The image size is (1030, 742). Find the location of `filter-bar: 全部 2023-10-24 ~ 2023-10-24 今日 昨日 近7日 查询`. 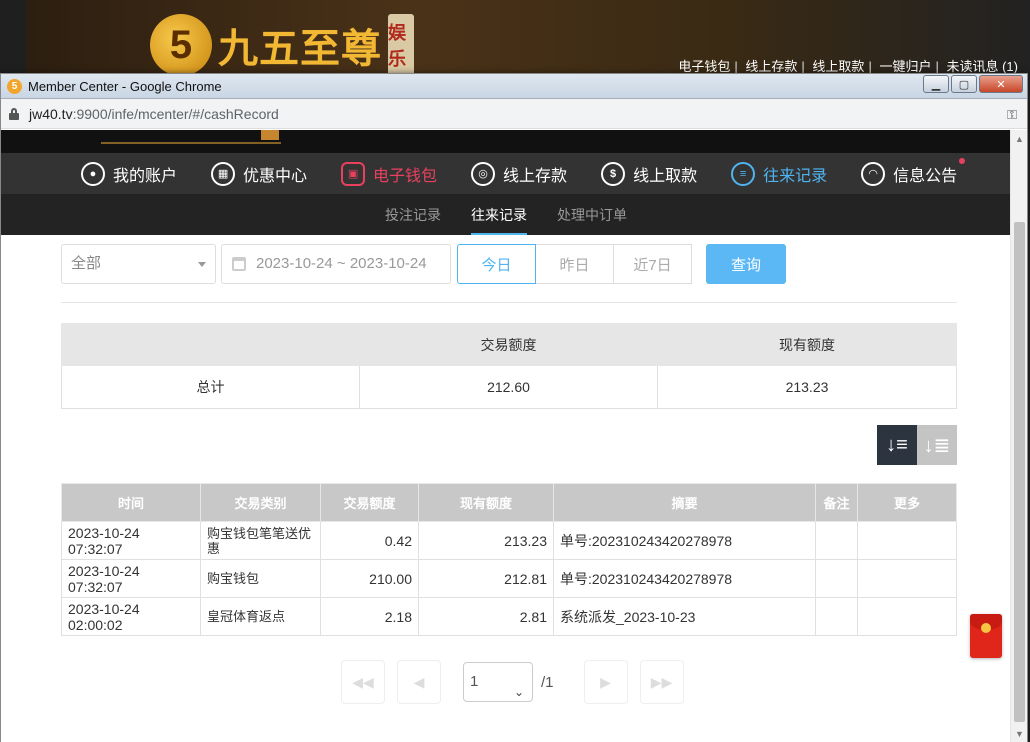

filter-bar: 全部 2023-10-24 ~ 2023-10-24 今日 昨日 近7日 查询 is located at coordinates (509, 274).